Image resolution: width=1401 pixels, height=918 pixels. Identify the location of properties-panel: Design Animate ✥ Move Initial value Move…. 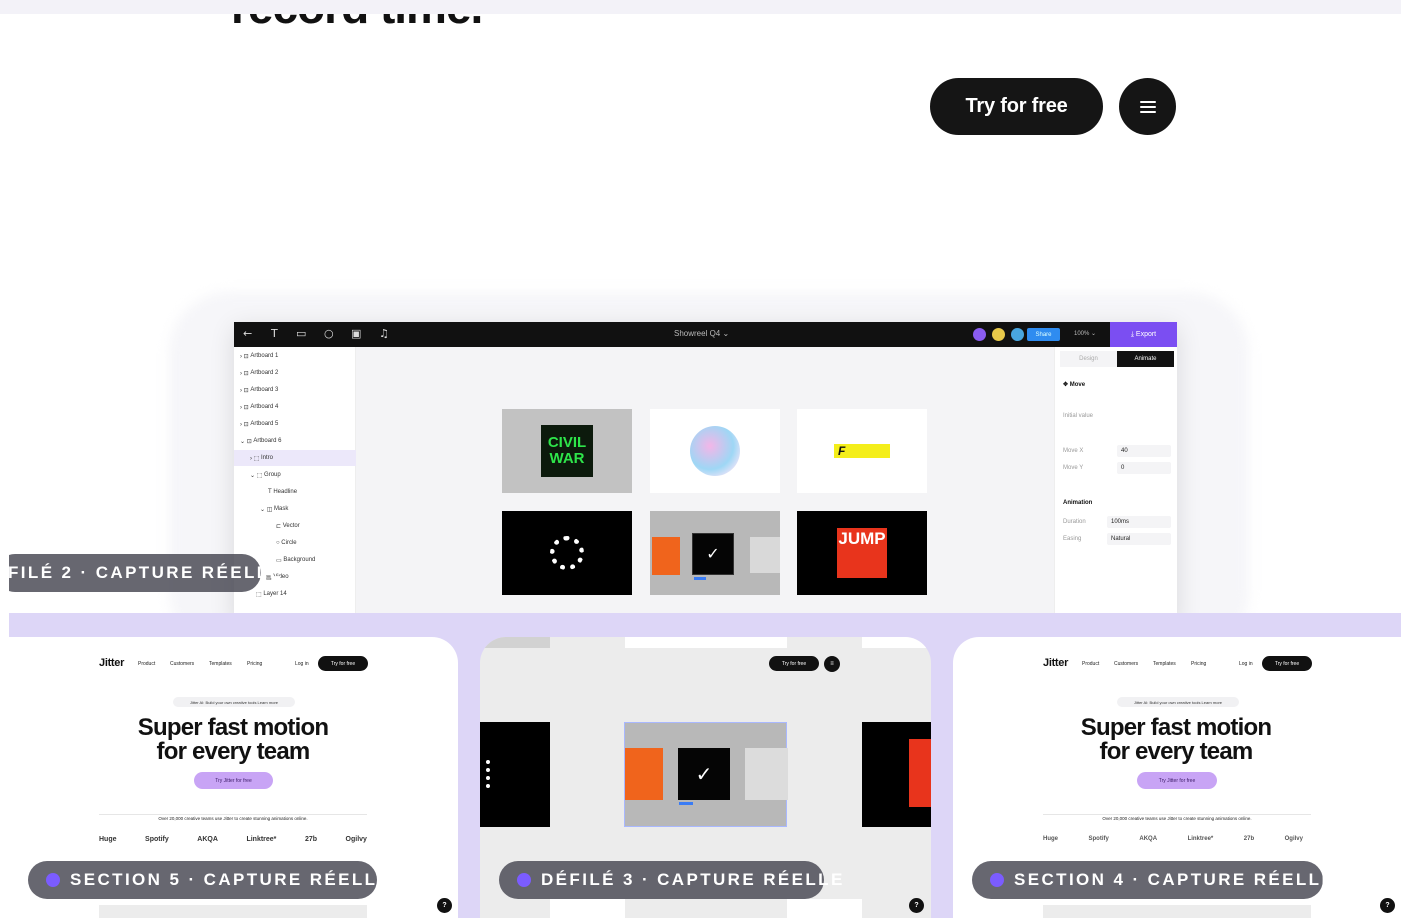
(1115, 480).